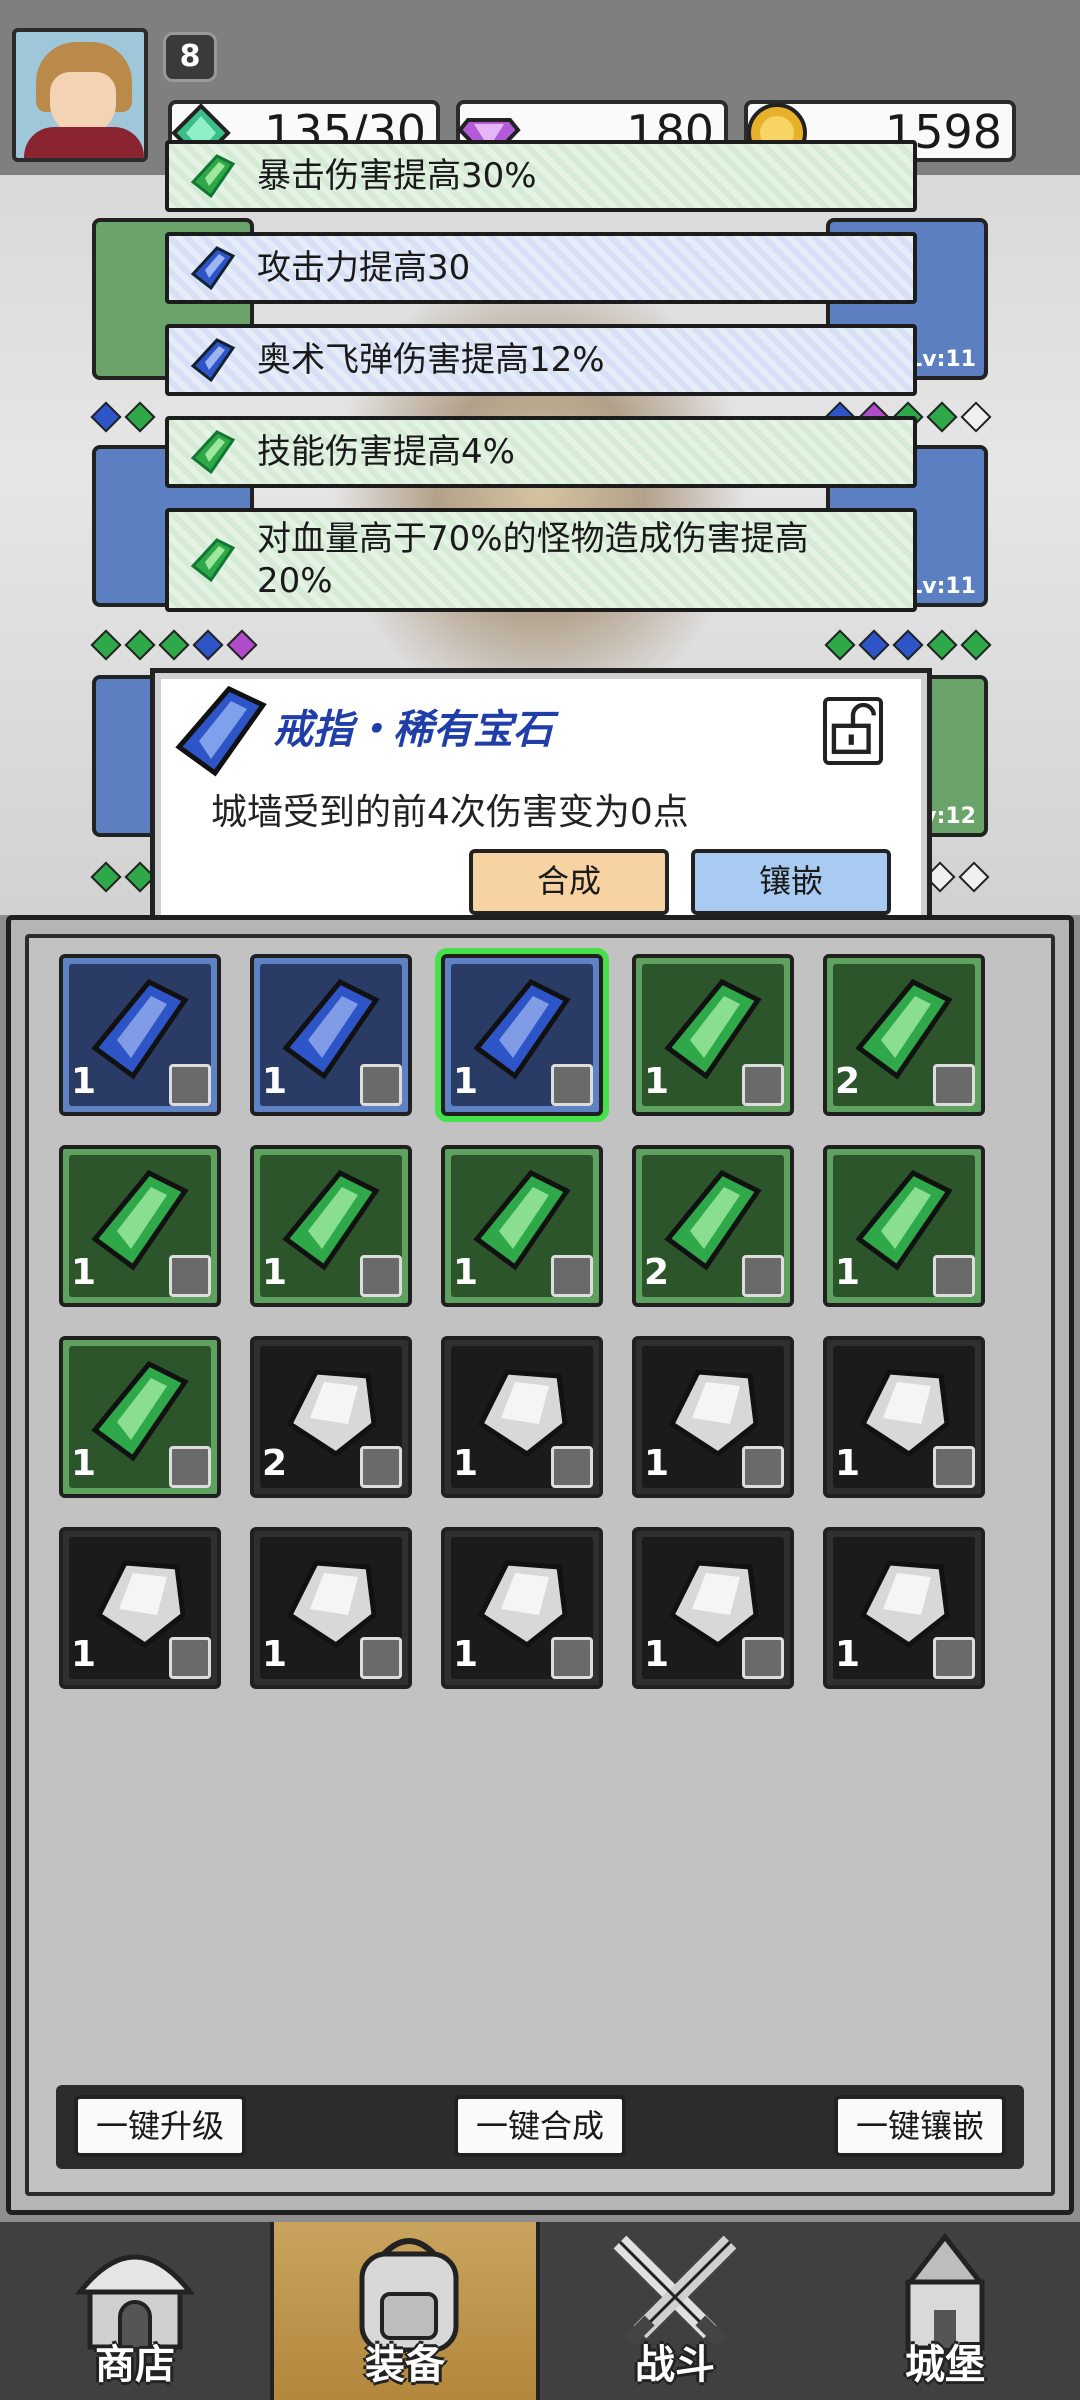  What do you see at coordinates (945, 2365) in the screenshot?
I see `tab-label: 城堡` at bounding box center [945, 2365].